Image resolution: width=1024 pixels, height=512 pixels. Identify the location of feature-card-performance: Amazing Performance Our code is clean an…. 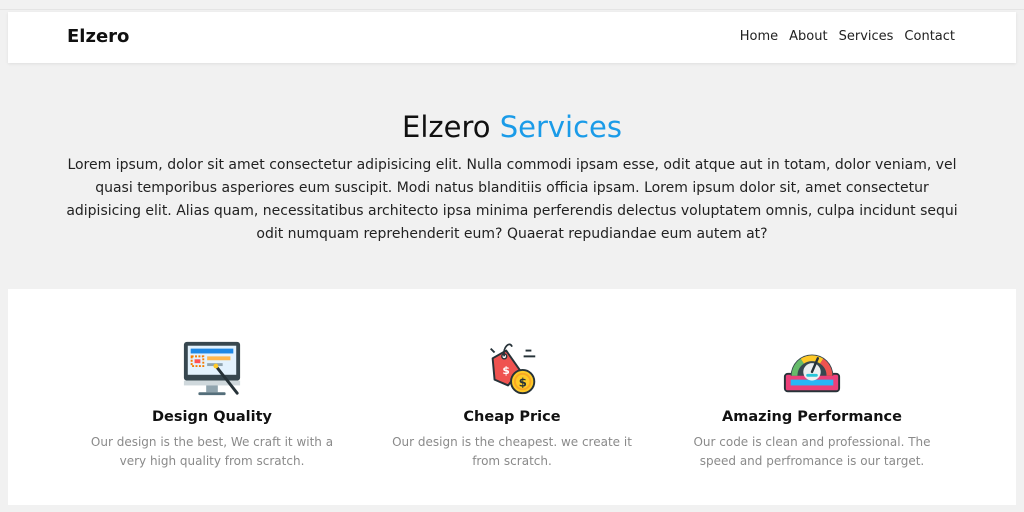
(812, 421).